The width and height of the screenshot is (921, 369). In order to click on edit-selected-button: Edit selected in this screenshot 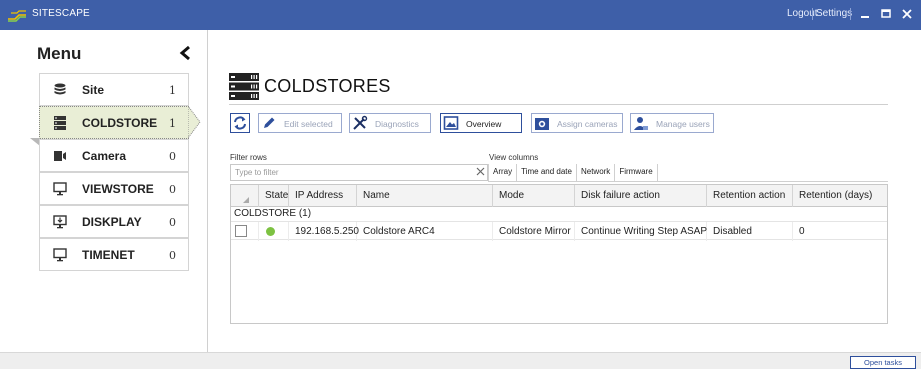, I will do `click(300, 123)`.